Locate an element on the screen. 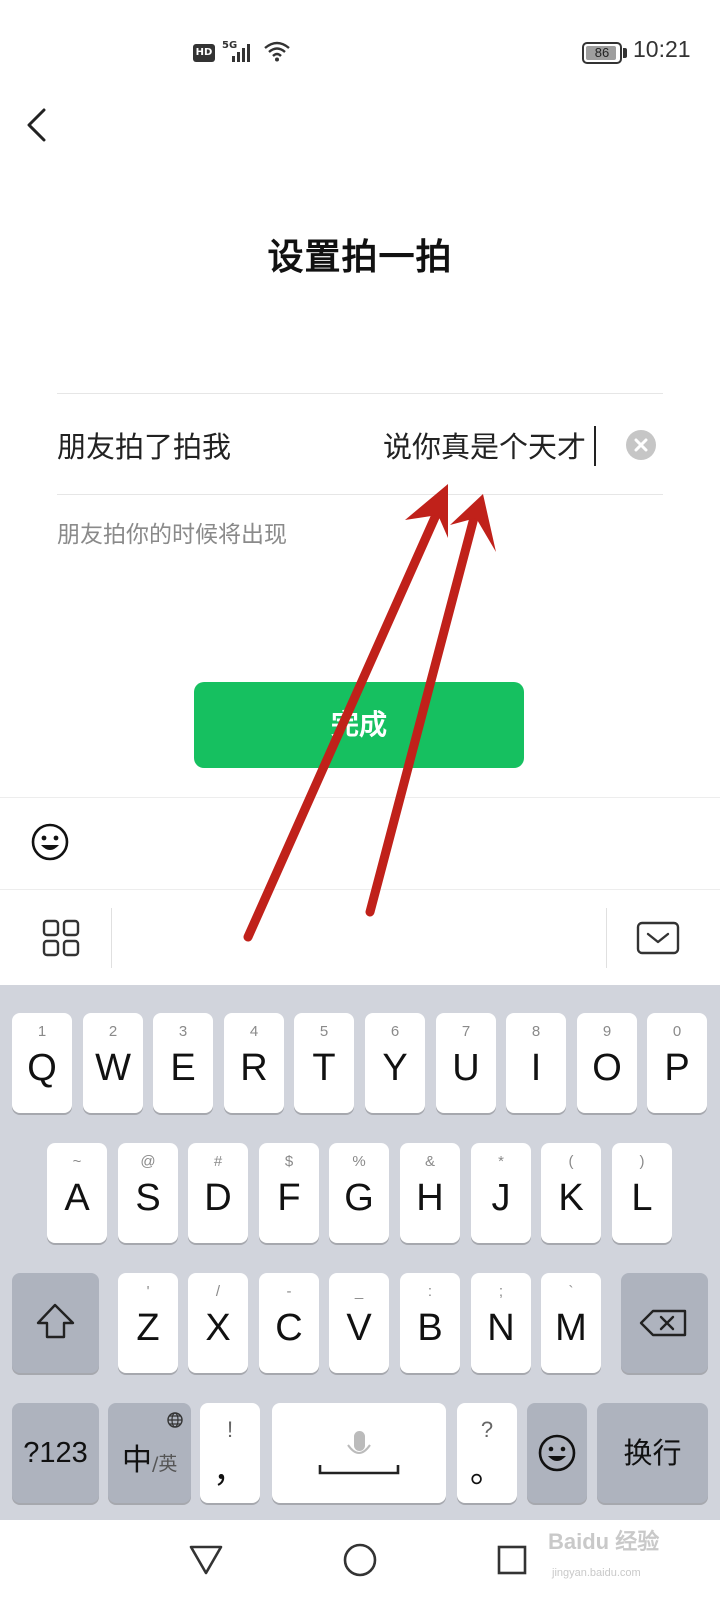 The image size is (720, 1600). watermark-url: jingyan.baidu.com is located at coordinates (596, 1573).